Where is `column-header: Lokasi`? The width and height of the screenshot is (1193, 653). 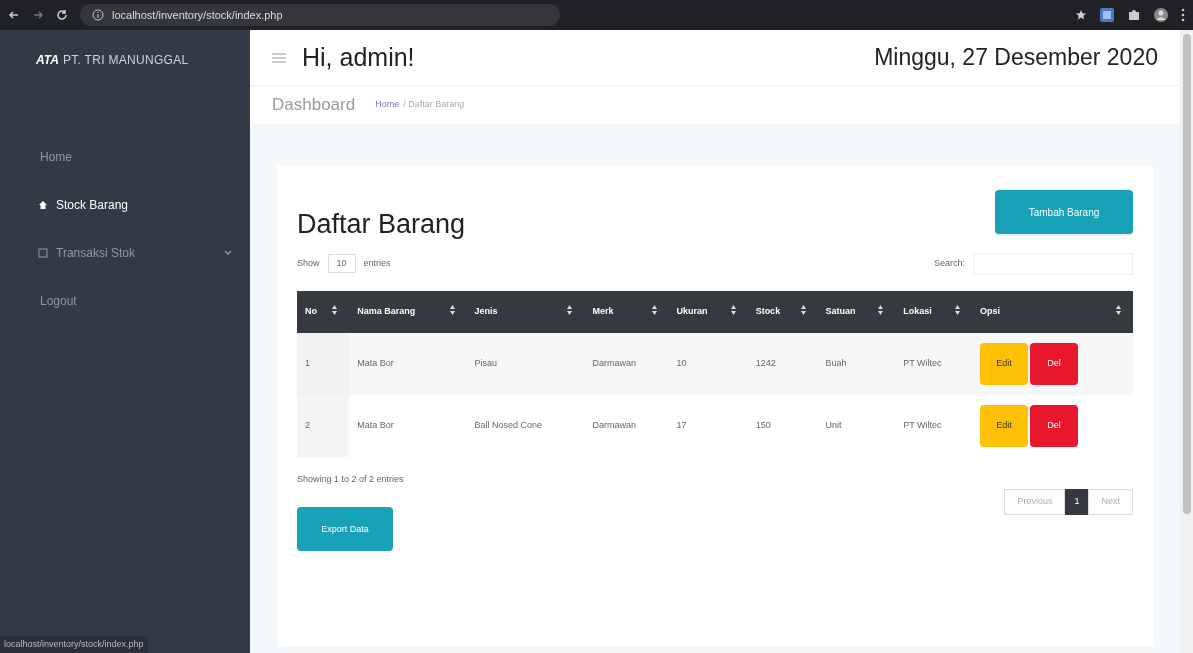
column-header: Lokasi is located at coordinates (933, 311).